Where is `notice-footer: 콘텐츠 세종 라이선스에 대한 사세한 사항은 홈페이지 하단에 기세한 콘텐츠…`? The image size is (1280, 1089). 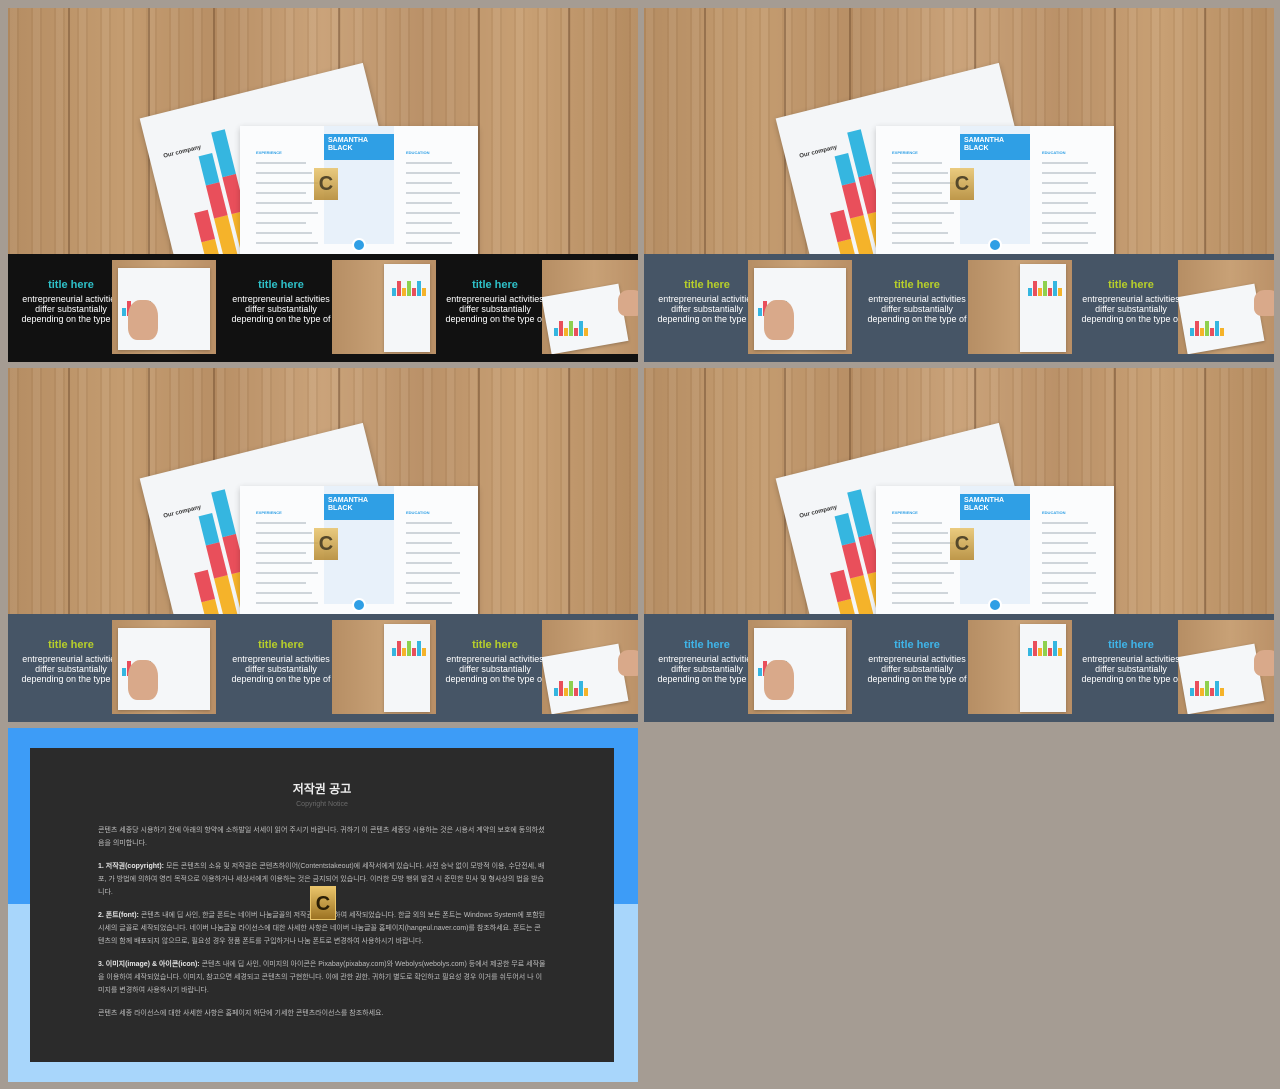 notice-footer: 콘텐츠 세종 라이선스에 대한 사세한 사항은 홈페이지 하단에 기세한 콘텐츠… is located at coordinates (241, 1013).